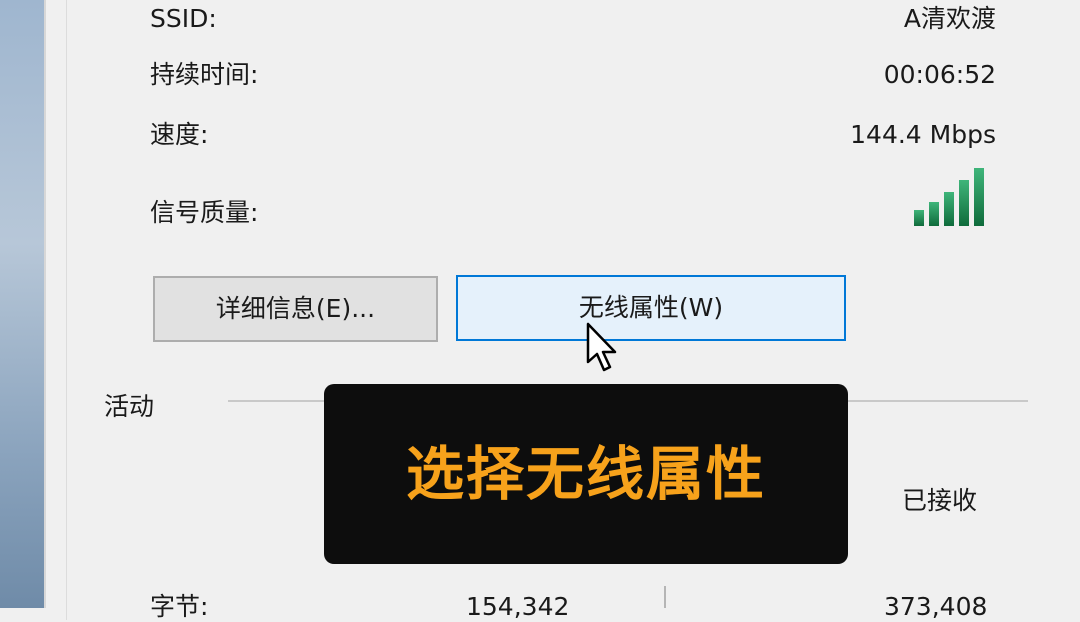  I want to click on signal-quality-label: 信号质量:, so click(204, 212).